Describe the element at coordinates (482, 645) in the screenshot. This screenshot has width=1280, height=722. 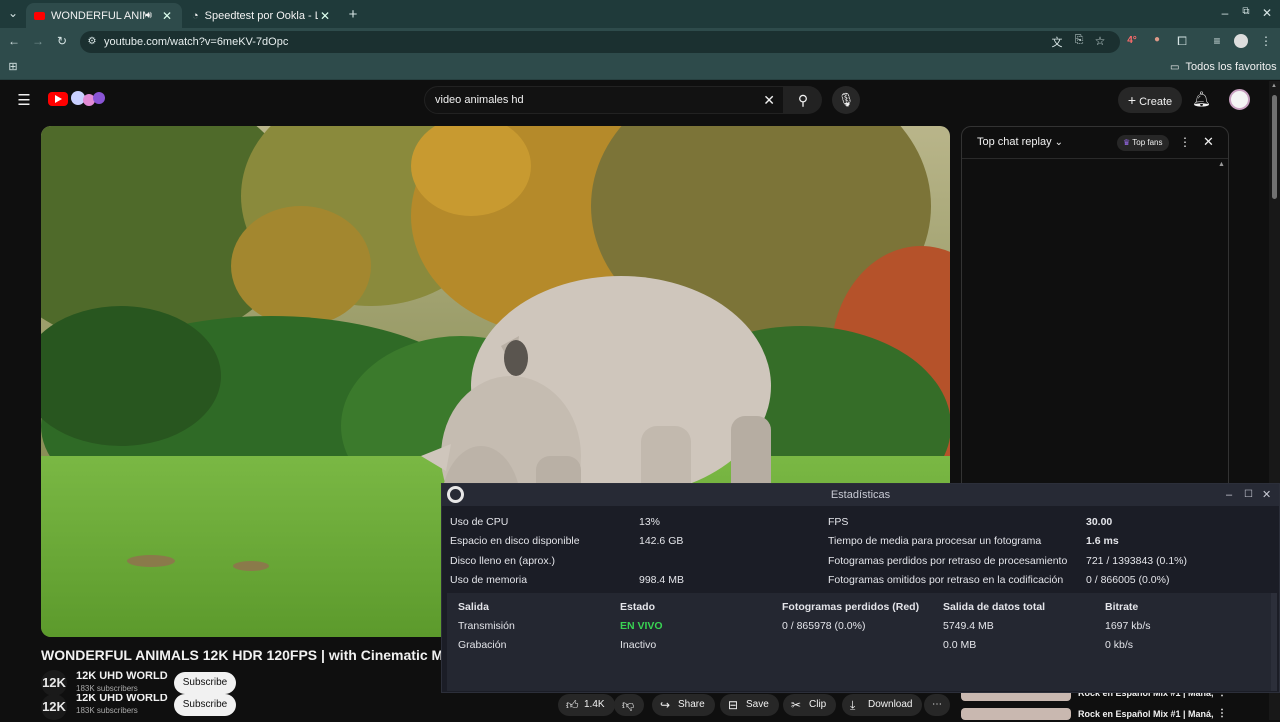
I see `table-cell: Grabación` at that location.